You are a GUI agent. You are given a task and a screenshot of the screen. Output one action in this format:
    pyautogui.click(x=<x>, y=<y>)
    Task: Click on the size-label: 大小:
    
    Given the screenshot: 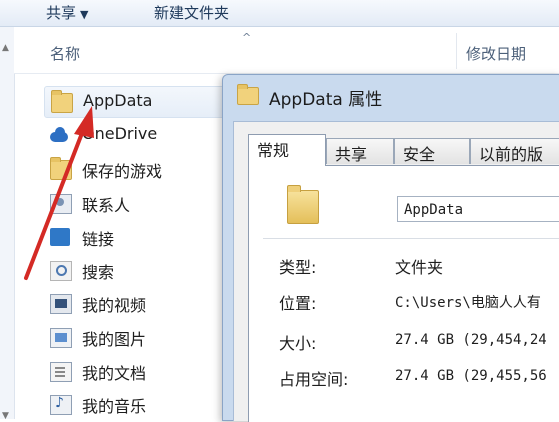 What is the action you would take?
    pyautogui.click(x=298, y=343)
    